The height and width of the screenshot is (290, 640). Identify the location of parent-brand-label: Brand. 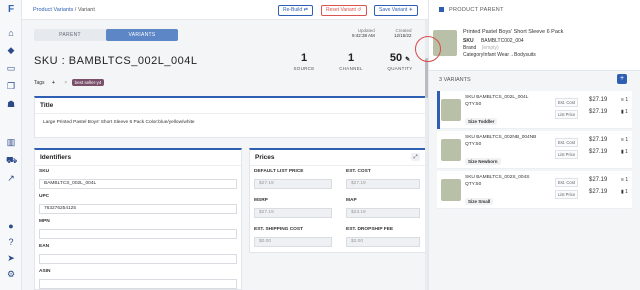
(470, 48).